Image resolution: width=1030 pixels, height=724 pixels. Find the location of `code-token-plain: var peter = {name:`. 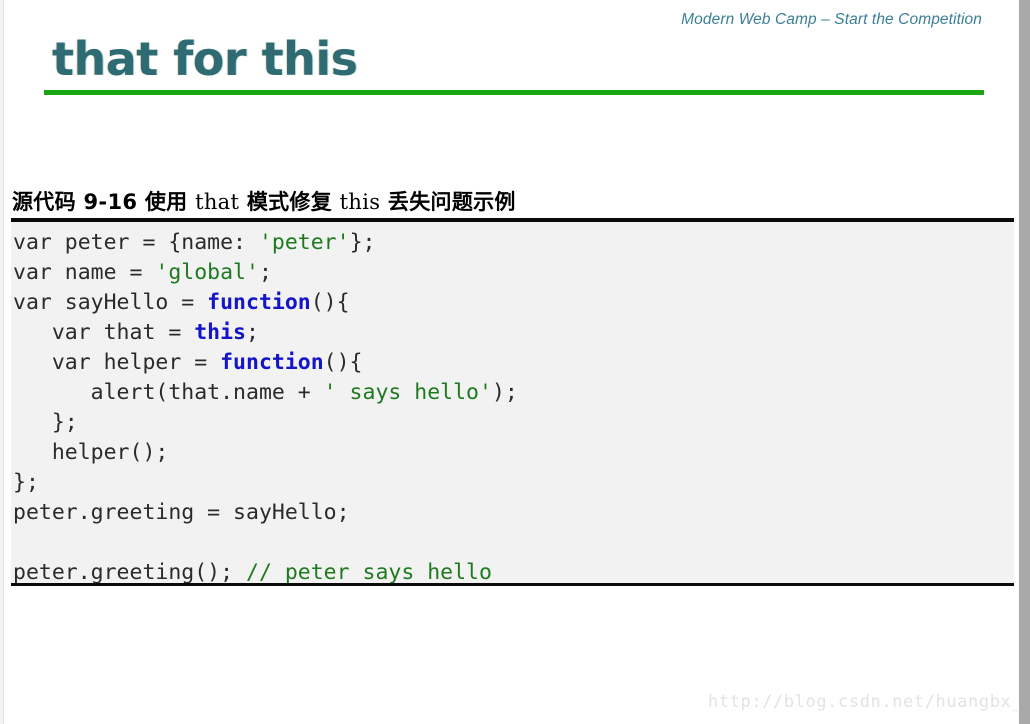

code-token-plain: var peter = {name: is located at coordinates (136, 242).